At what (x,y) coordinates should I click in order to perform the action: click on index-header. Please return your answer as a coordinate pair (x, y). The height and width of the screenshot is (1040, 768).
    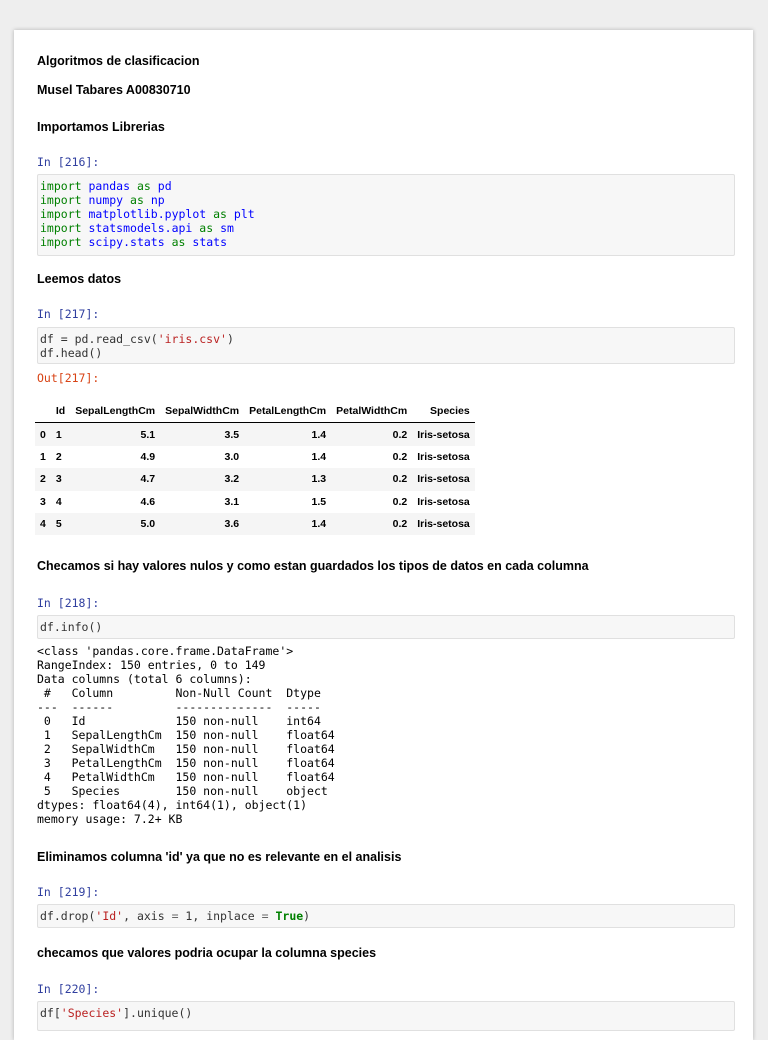
    Looking at the image, I should click on (43, 412).